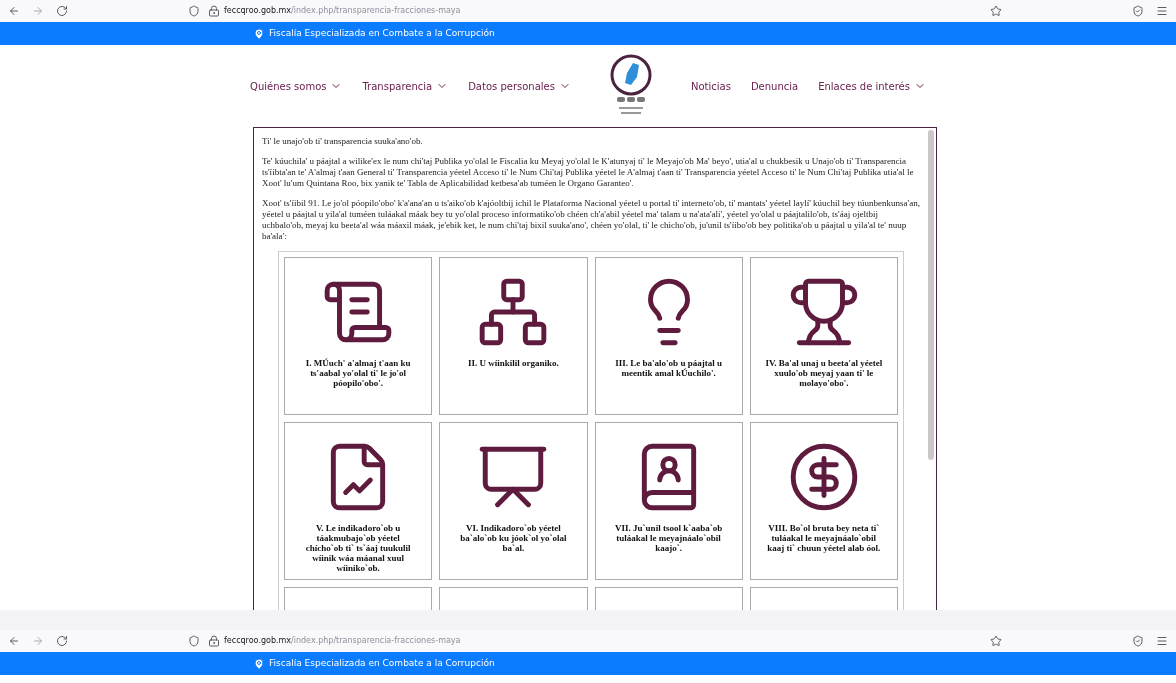 The width and height of the screenshot is (1176, 683). What do you see at coordinates (823, 336) in the screenshot?
I see `fraction-card: IV. Ba'al unaj u beeta'al yéetel xuulo'ob meyaj yaan ti' le molayo'obo'.` at bounding box center [823, 336].